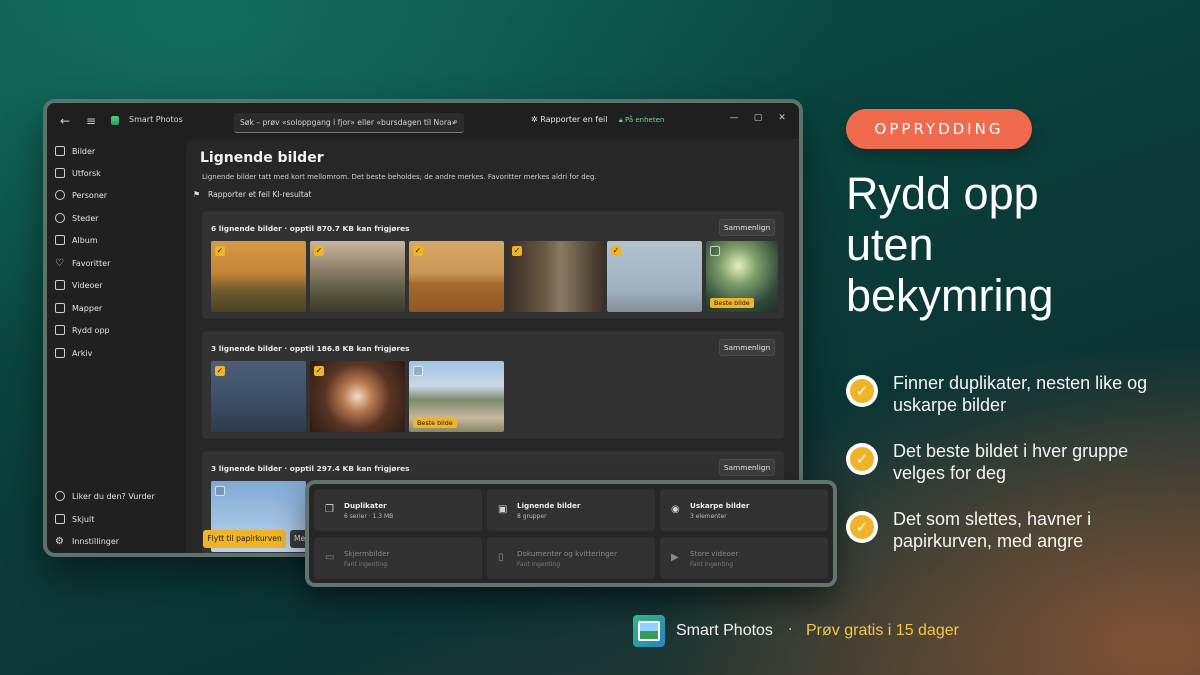  Describe the element at coordinates (398, 558) in the screenshot. I see `category-screenshots: ▭ Skjermbilder Fant ingenting` at that location.